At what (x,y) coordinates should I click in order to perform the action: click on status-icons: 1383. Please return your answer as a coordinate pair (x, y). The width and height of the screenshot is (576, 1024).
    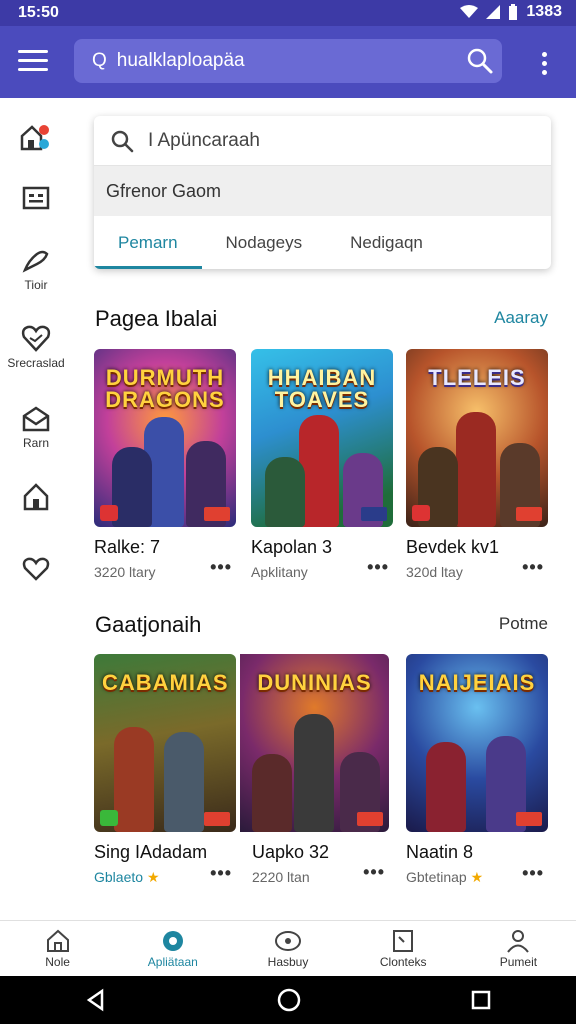
    Looking at the image, I should click on (511, 12).